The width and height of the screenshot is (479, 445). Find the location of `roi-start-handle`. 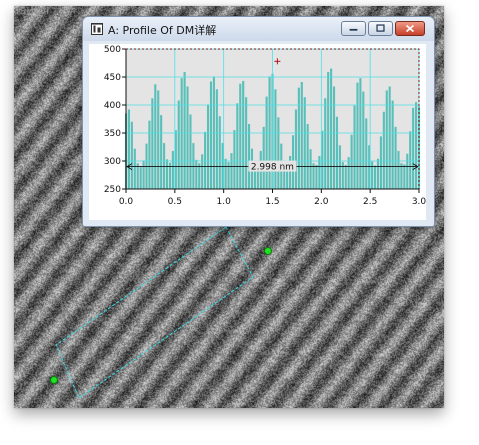

roi-start-handle is located at coordinates (54, 380).